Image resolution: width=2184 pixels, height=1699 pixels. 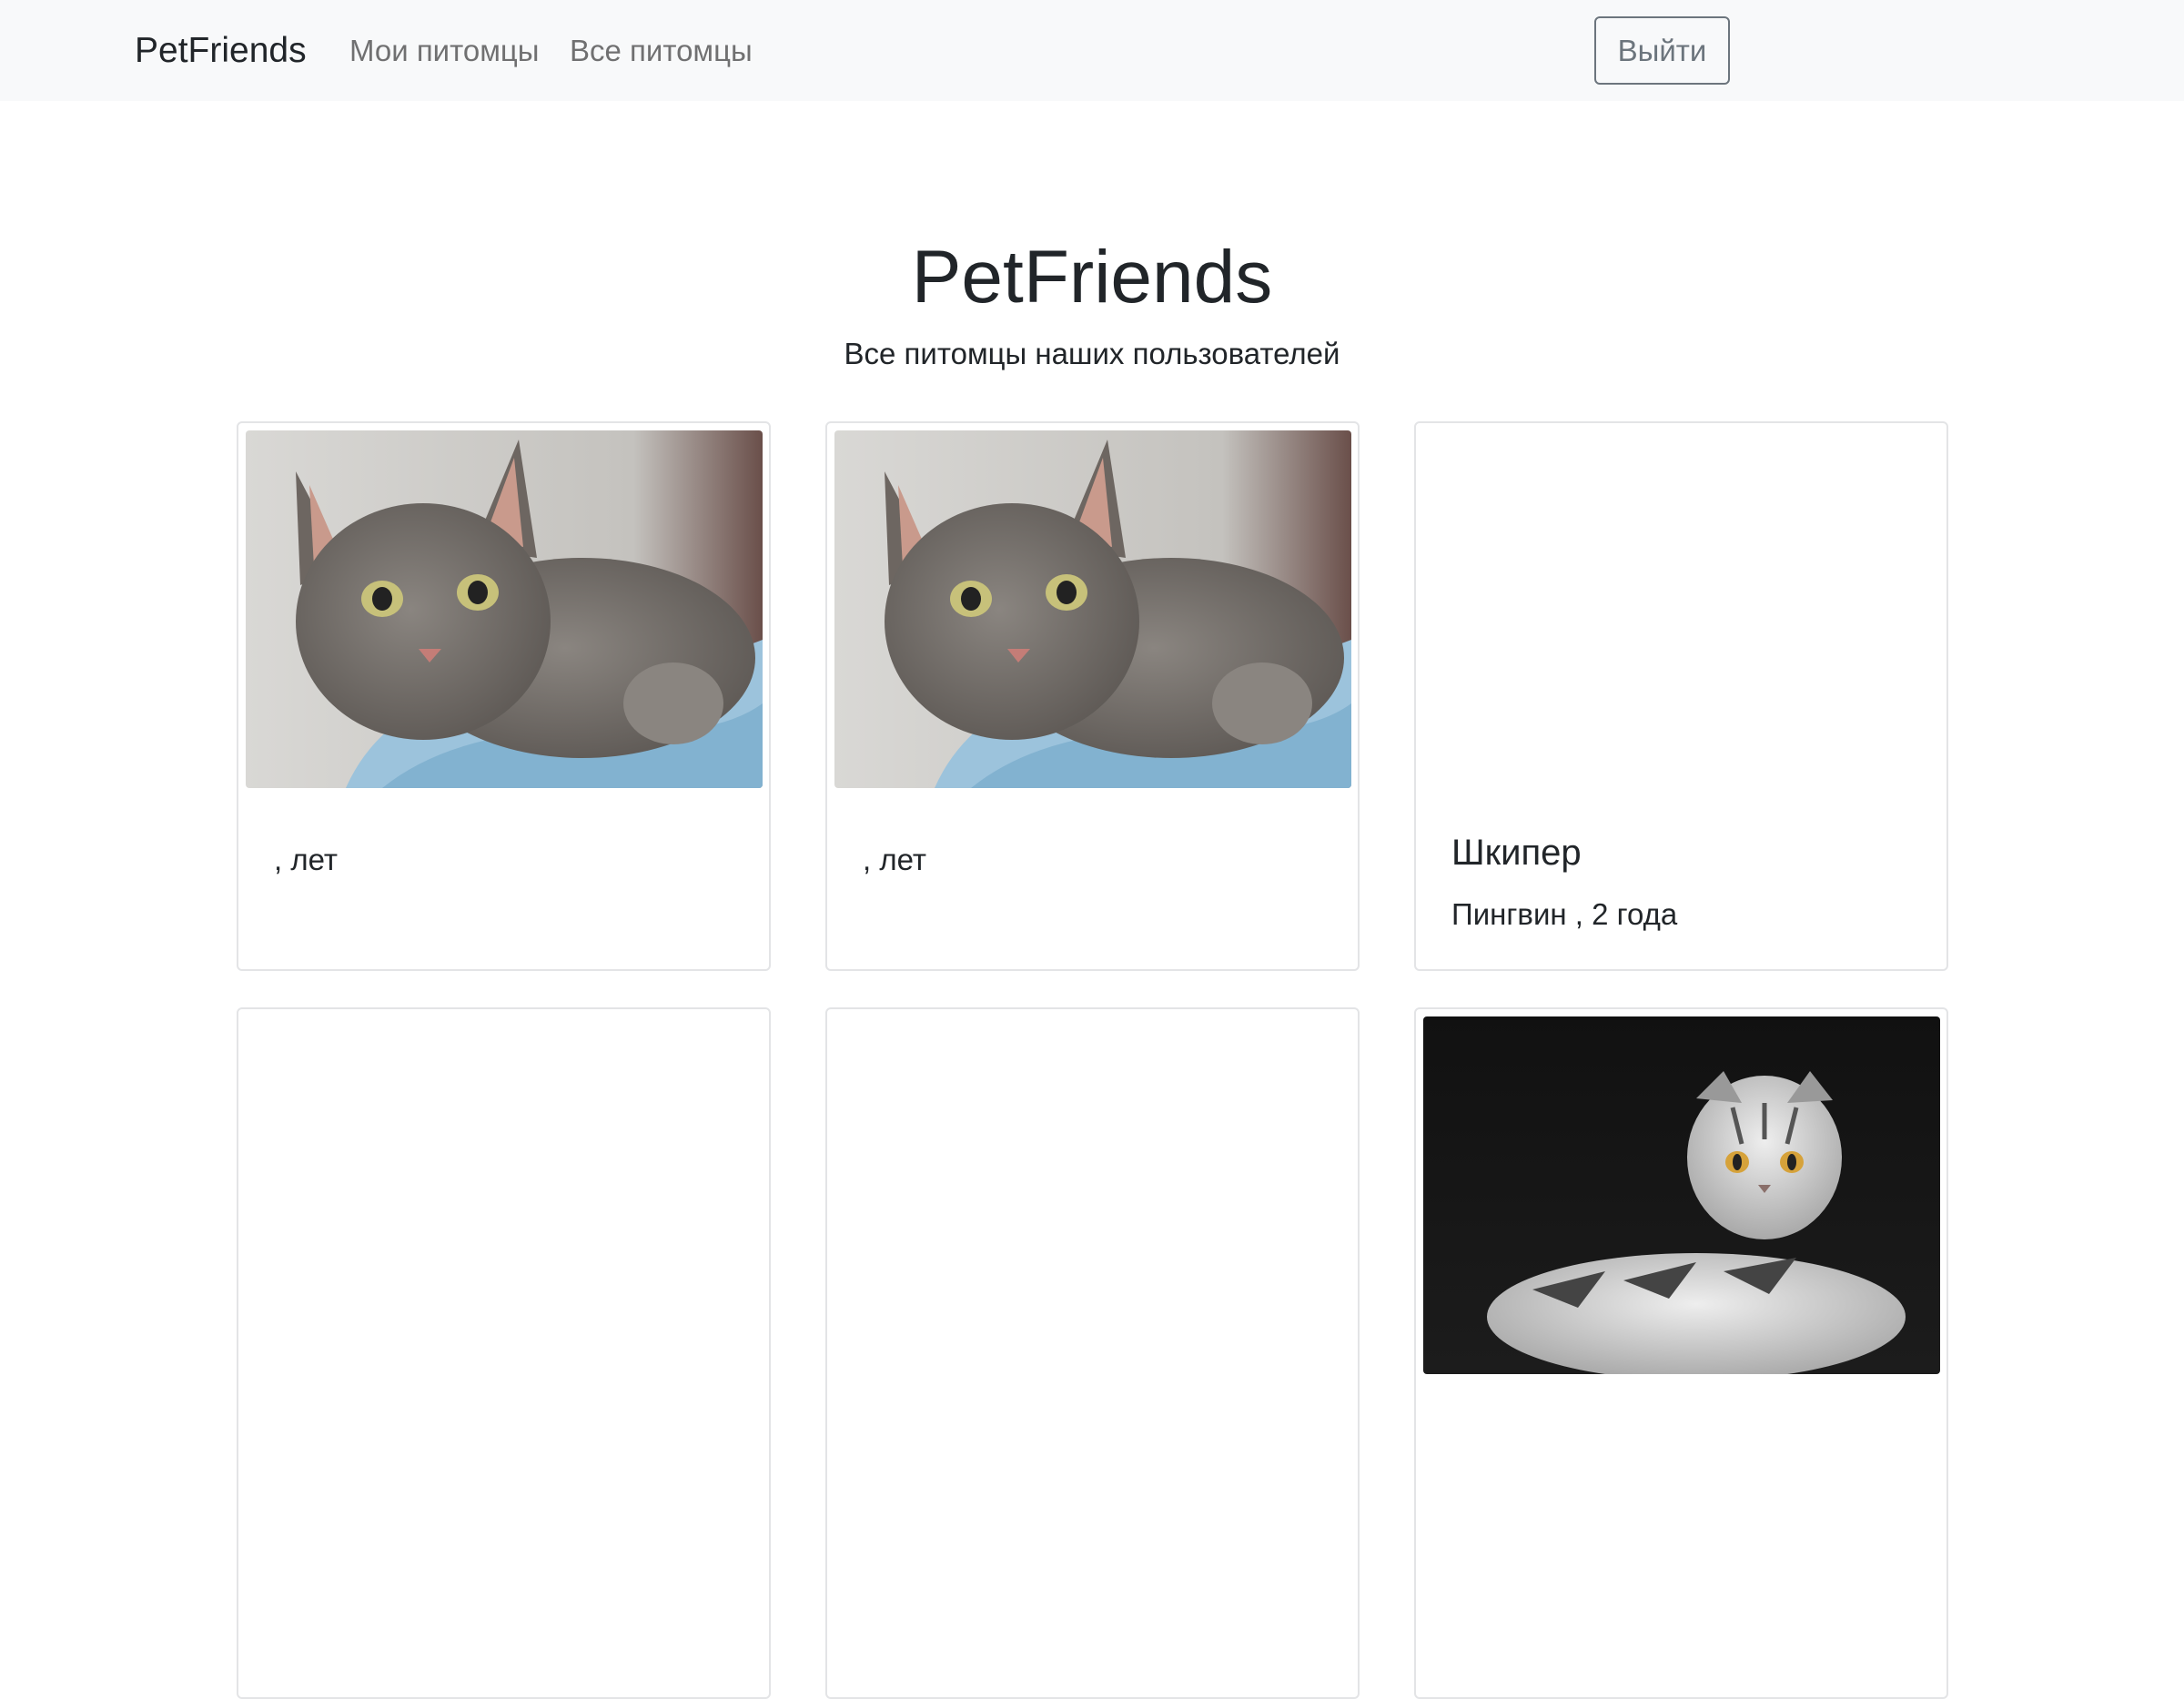 I want to click on nav-link-my-pets: Мои питомцы, so click(x=445, y=51).